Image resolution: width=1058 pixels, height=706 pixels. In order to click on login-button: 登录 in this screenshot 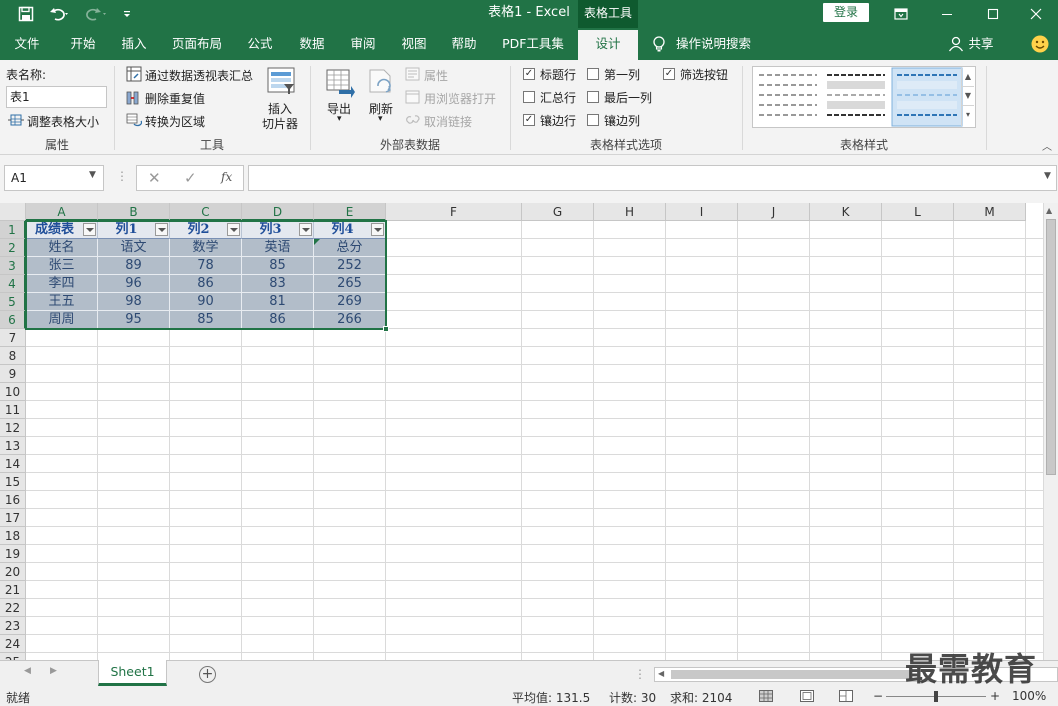, I will do `click(846, 12)`.